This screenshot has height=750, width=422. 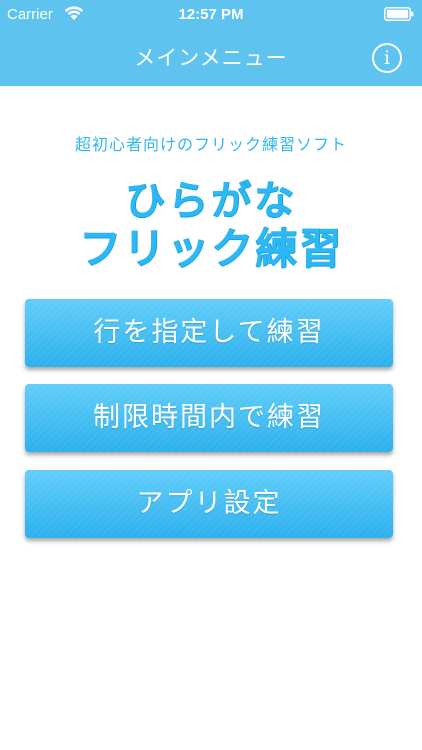 I want to click on info-button: i, so click(x=387, y=58).